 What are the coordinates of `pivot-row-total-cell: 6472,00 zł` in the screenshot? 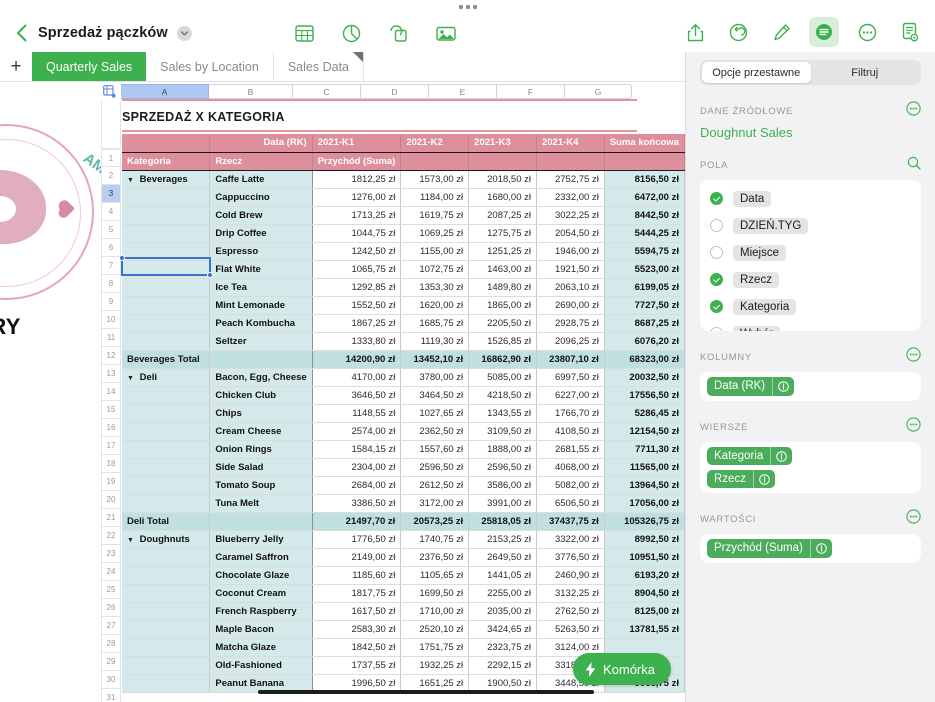 It's located at (644, 197).